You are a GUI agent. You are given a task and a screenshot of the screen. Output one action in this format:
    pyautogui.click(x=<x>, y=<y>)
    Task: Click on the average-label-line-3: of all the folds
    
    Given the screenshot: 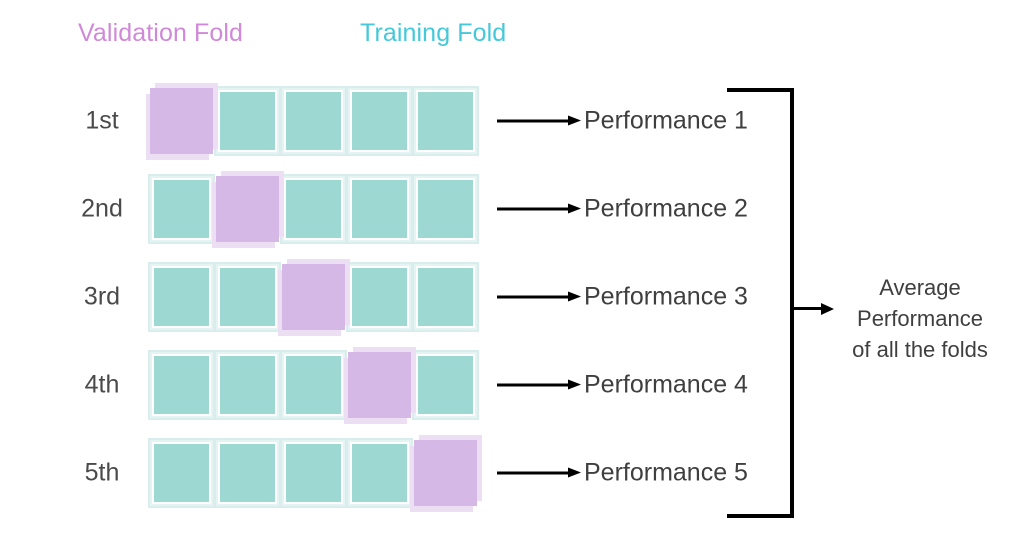 What is the action you would take?
    pyautogui.click(x=920, y=349)
    